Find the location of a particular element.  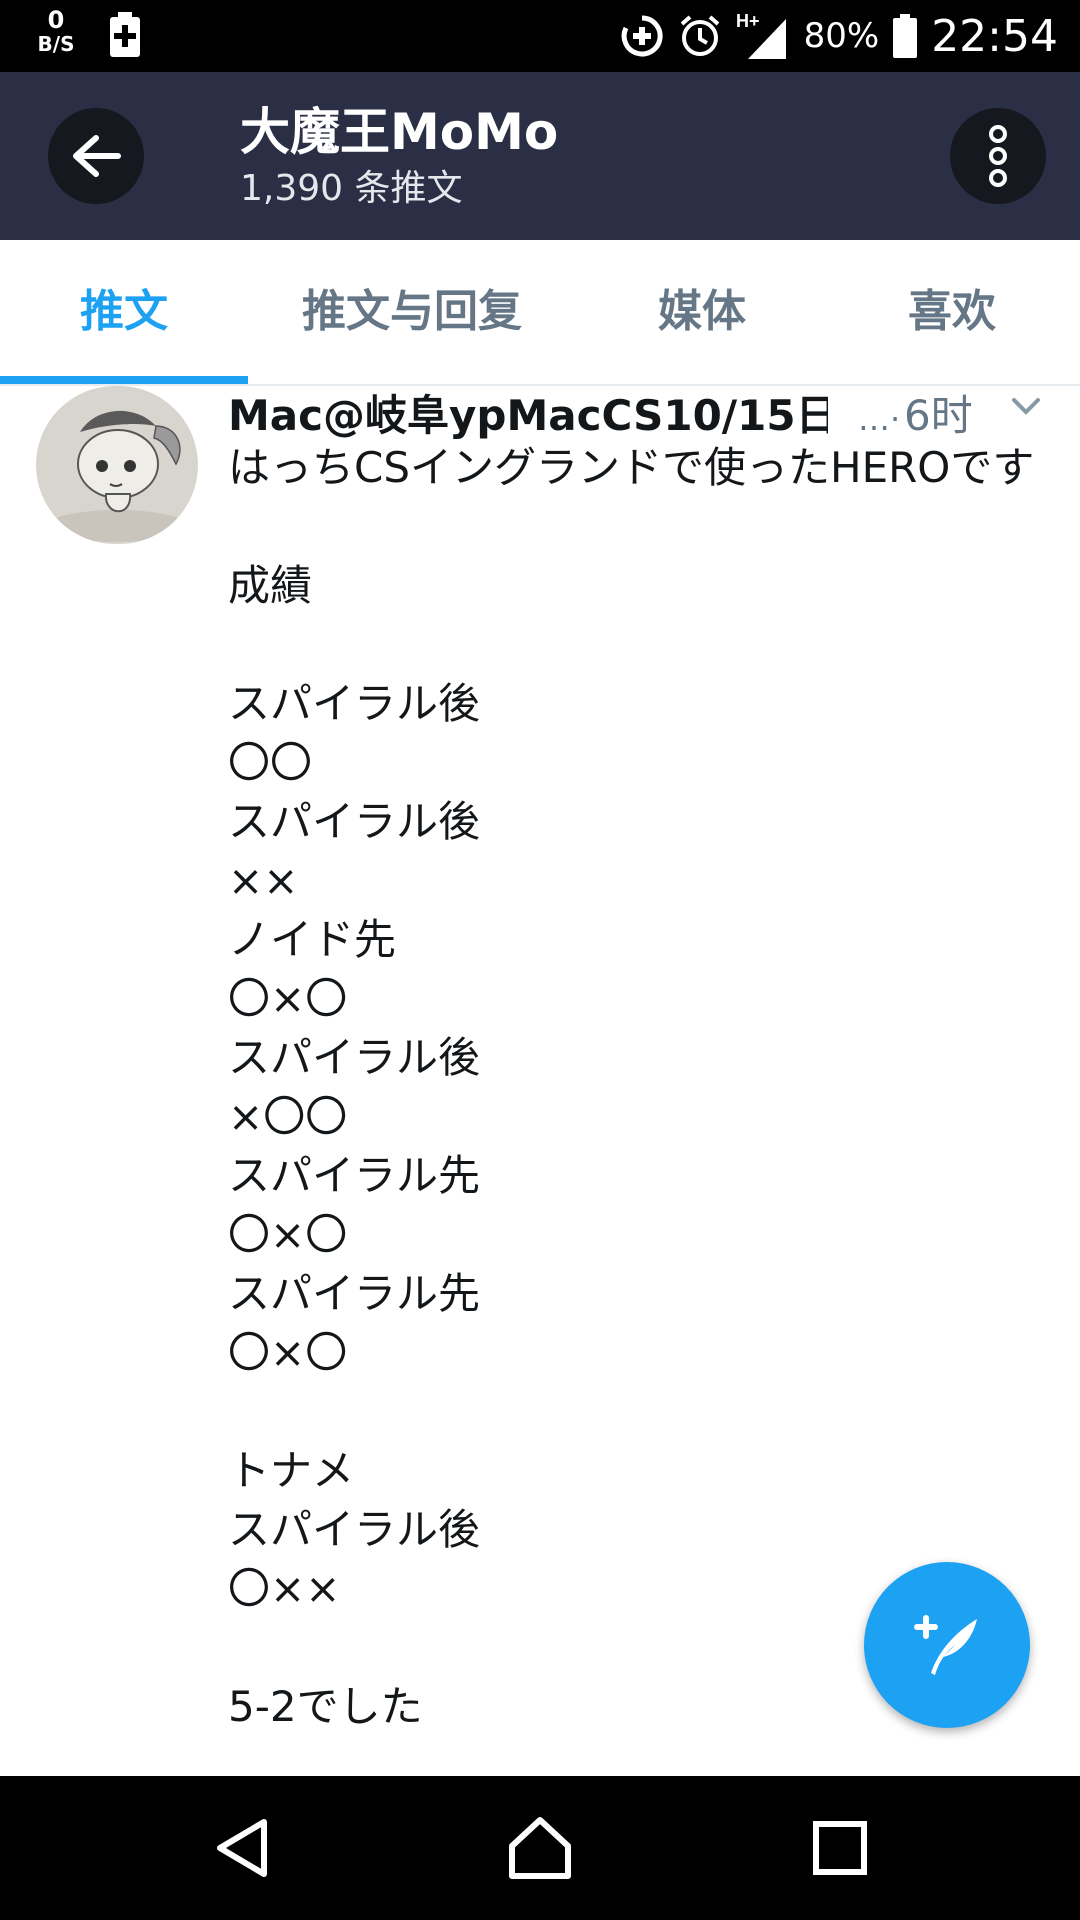

arrow-left-icon is located at coordinates (97, 156).